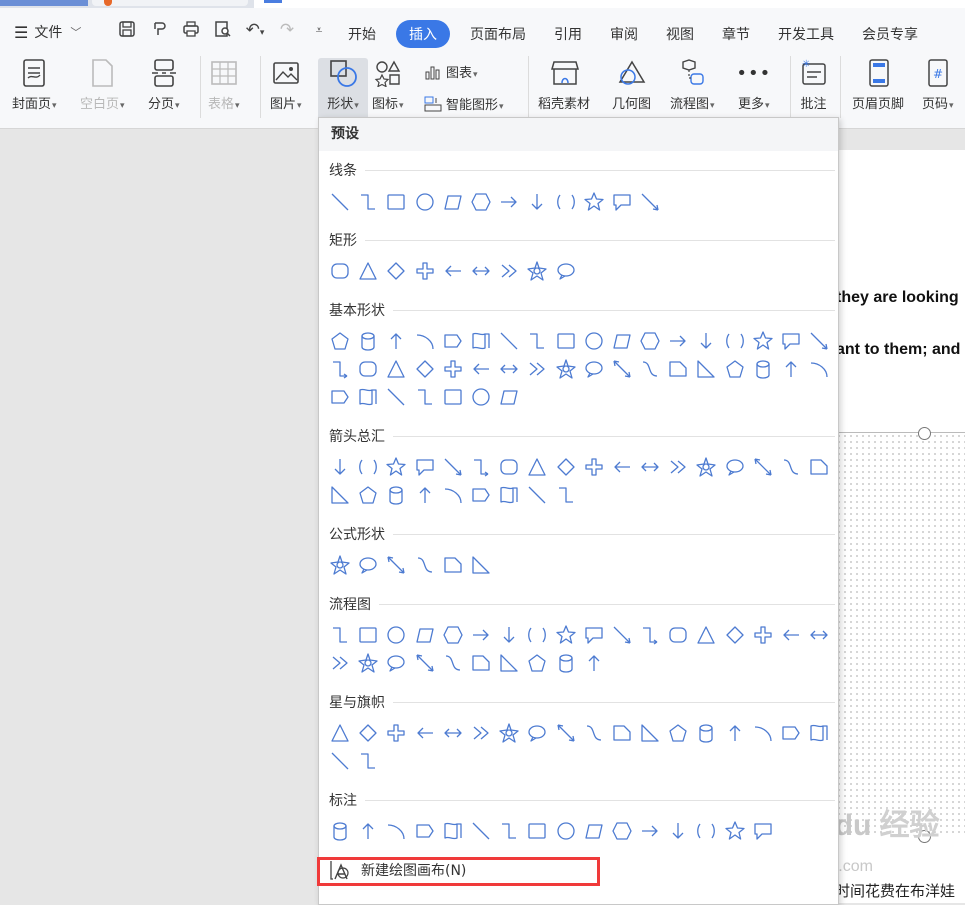 The width and height of the screenshot is (965, 905). What do you see at coordinates (255, 31) in the screenshot?
I see `undo-icon: ↶▾` at bounding box center [255, 31].